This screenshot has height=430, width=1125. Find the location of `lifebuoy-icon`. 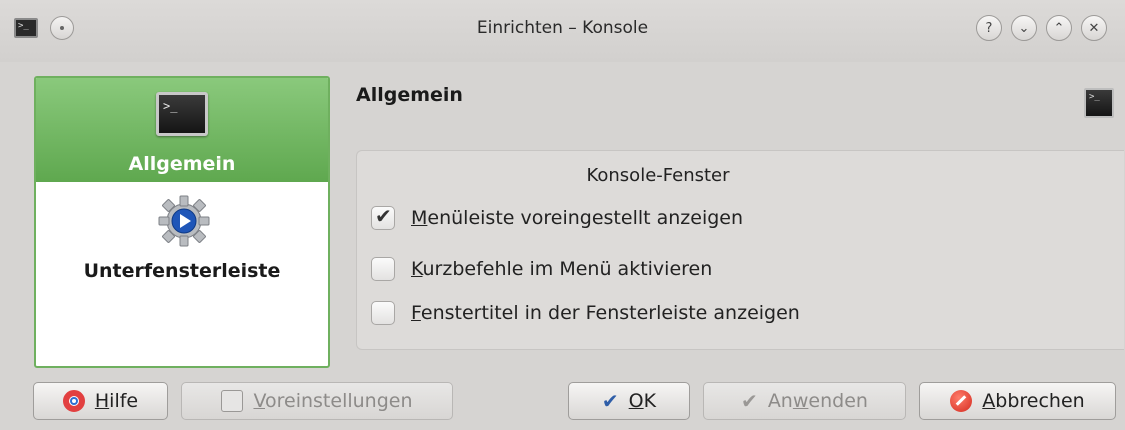

lifebuoy-icon is located at coordinates (73, 401).